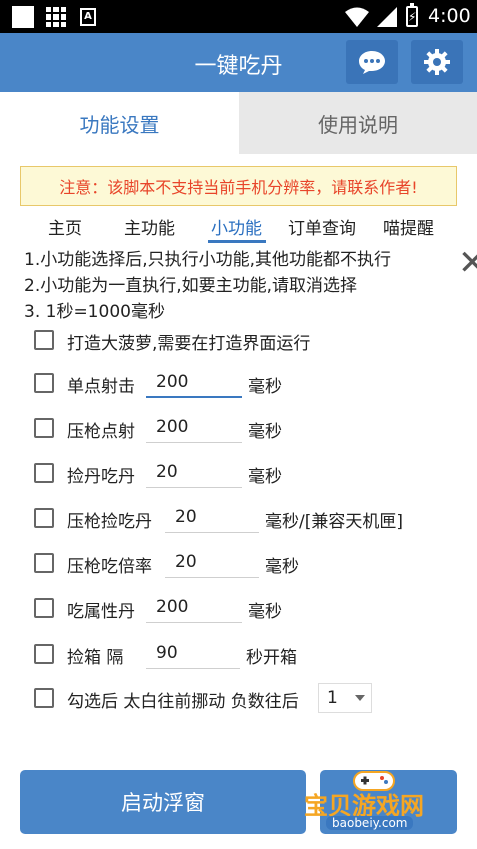 The image size is (477, 849). Describe the element at coordinates (237, 241) in the screenshot. I see `active-subtab-indicator` at that location.